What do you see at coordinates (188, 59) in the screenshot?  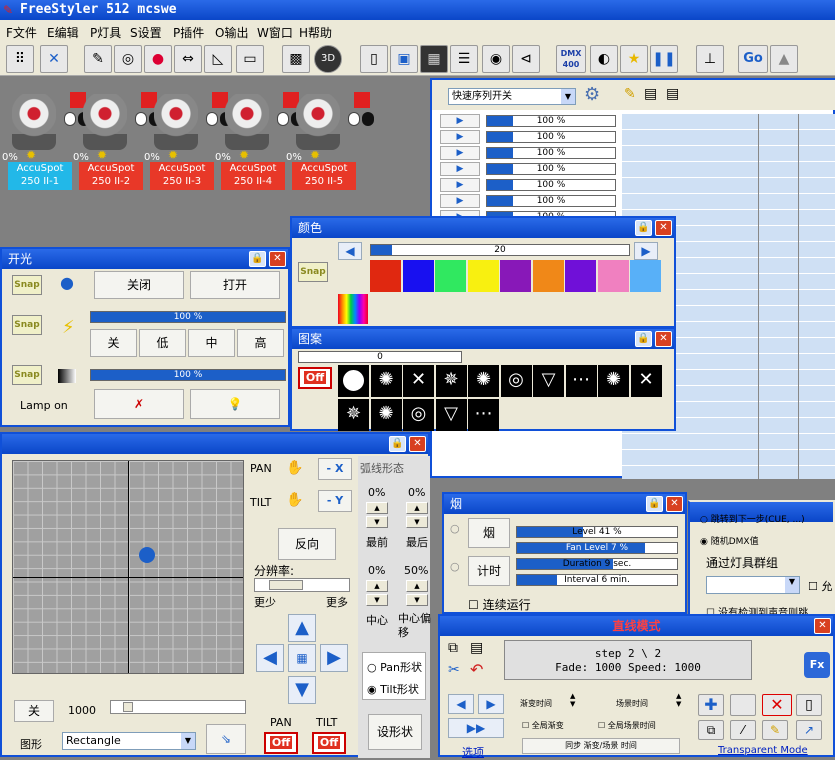 I see `pan-tilt-icon: ⇔` at bounding box center [188, 59].